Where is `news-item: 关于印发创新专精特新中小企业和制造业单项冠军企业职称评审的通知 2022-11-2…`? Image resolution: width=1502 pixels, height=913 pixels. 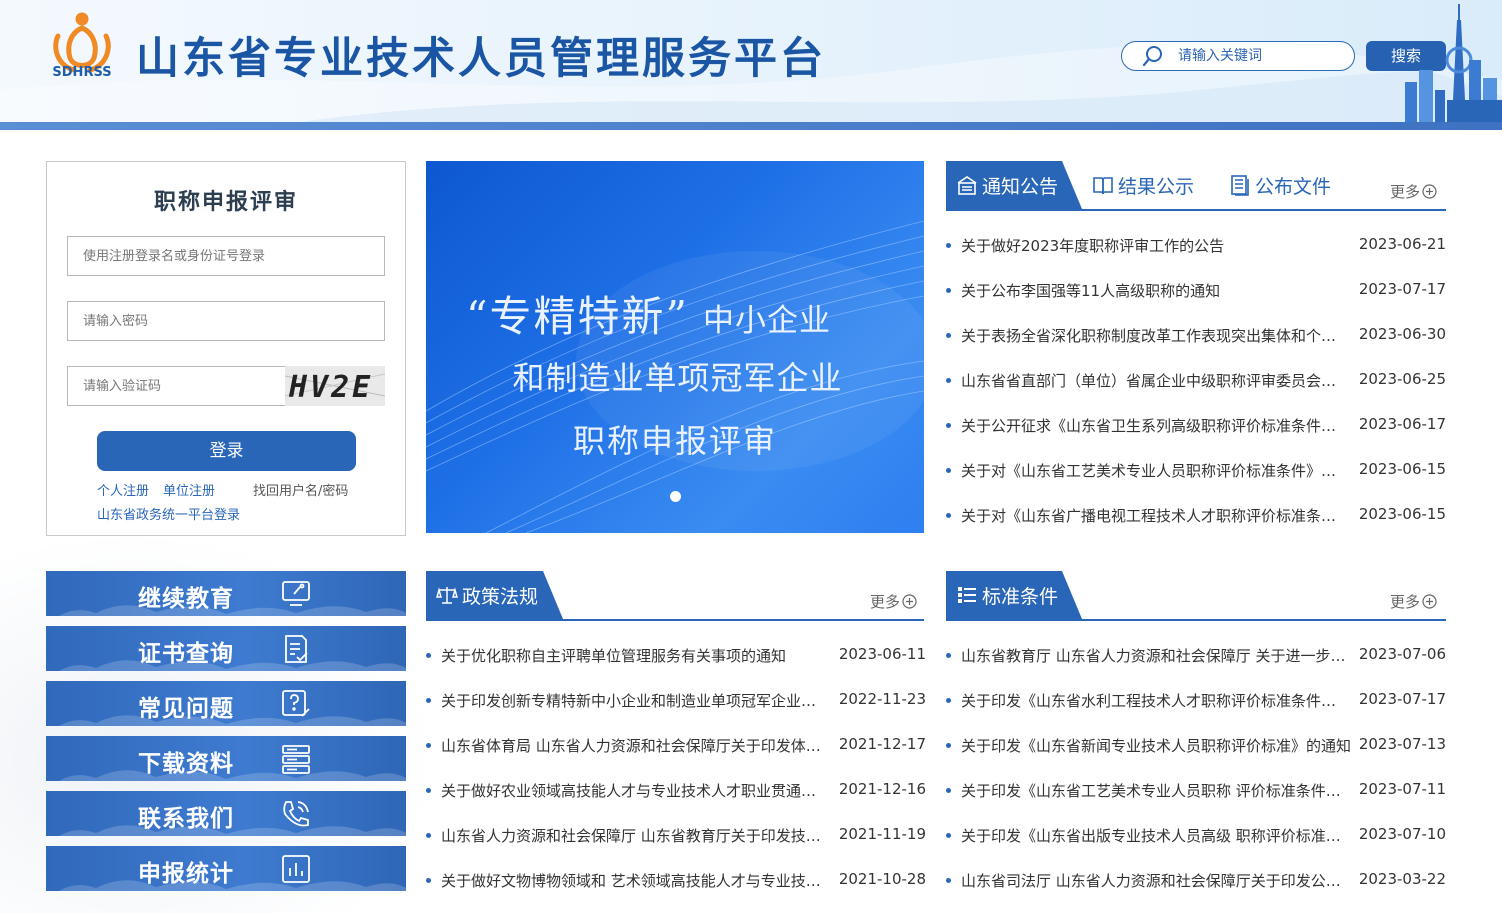 news-item: 关于印发创新专精特新中小企业和制造业单项冠军企业职称评审的通知 2022-11-2… is located at coordinates (676, 700).